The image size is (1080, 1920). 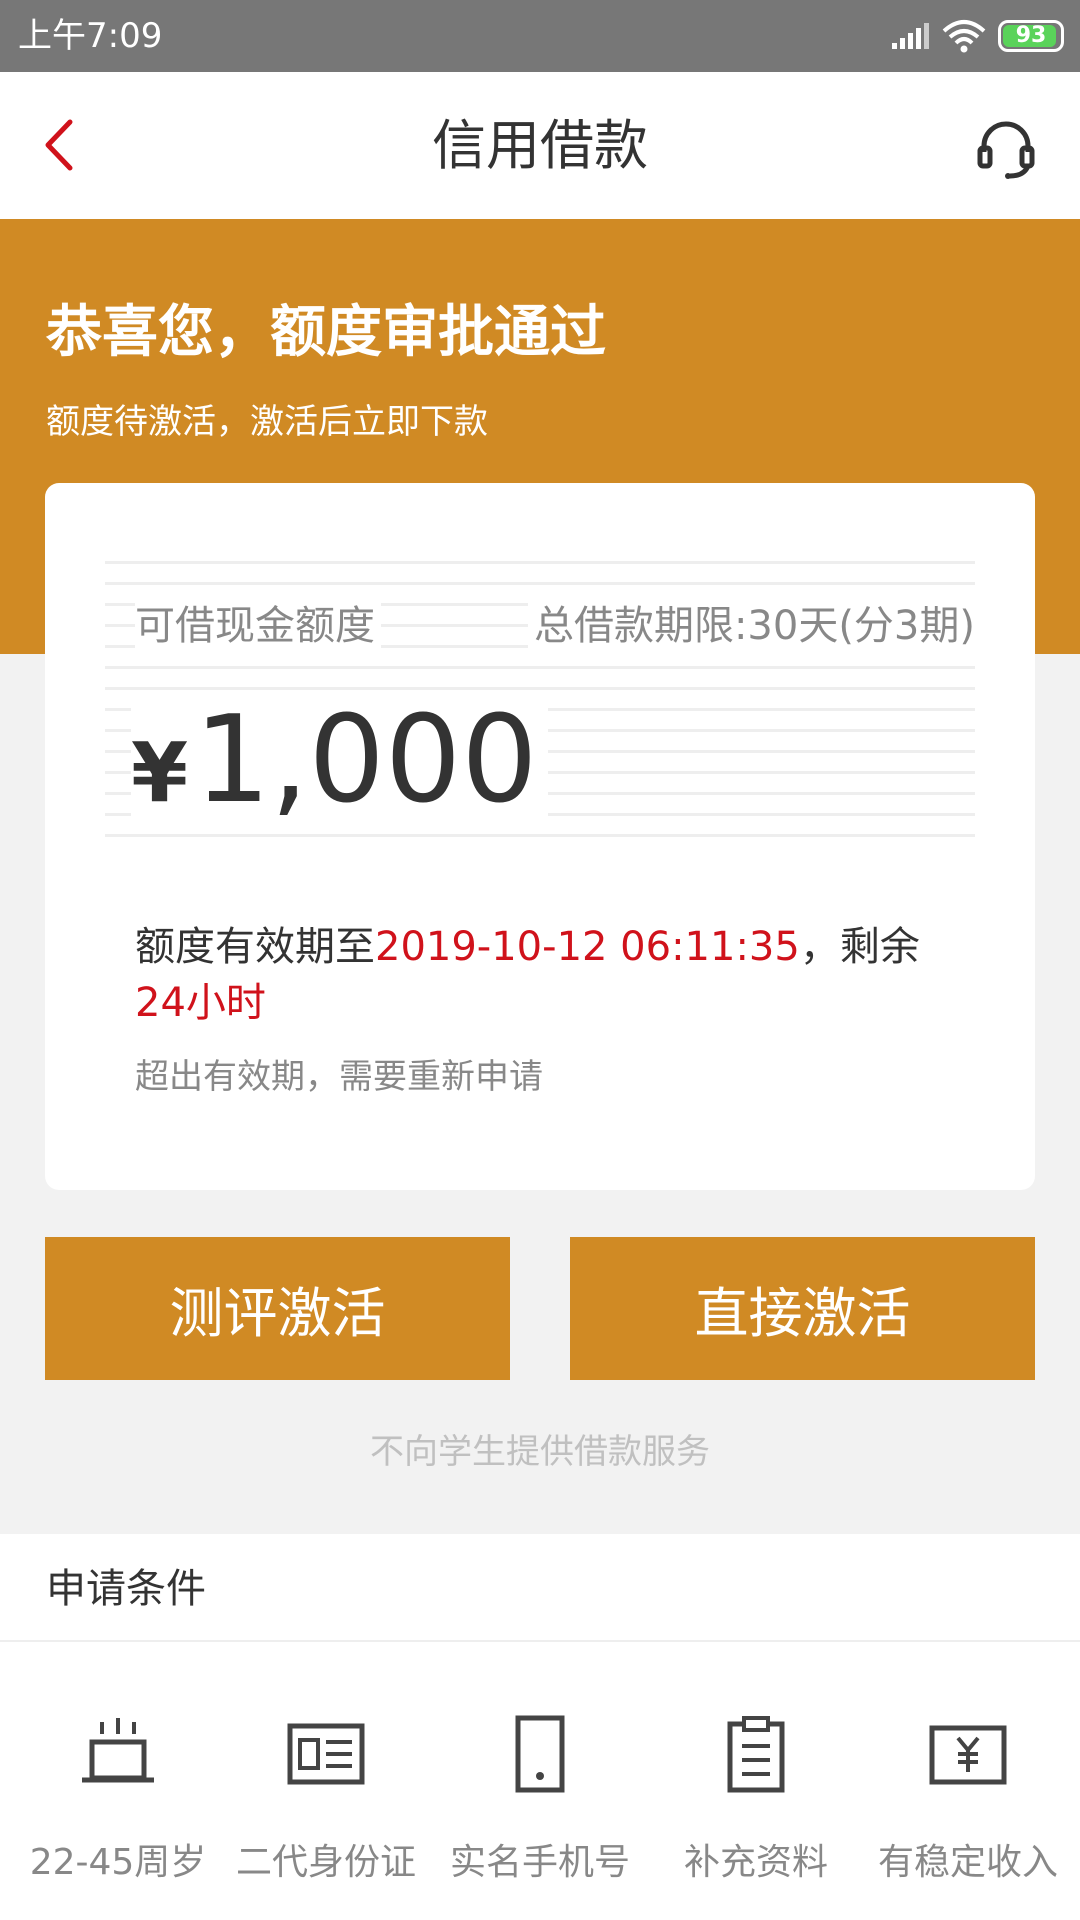 I want to click on signal-icon, so click(x=910, y=36).